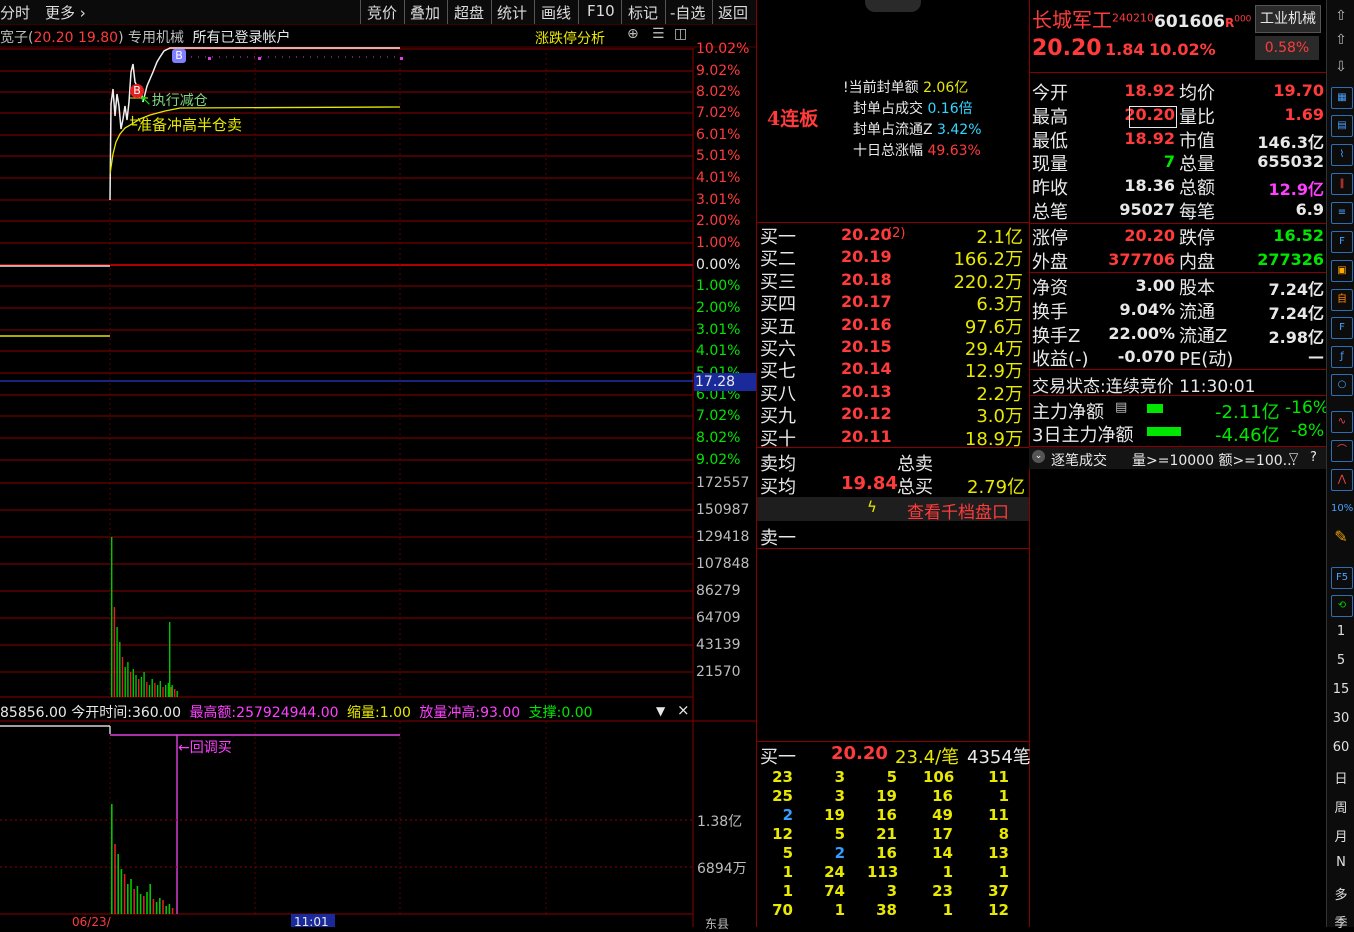 The width and height of the screenshot is (1354, 932). Describe the element at coordinates (866, 279) in the screenshot. I see `bid-price: 20.18` at that location.